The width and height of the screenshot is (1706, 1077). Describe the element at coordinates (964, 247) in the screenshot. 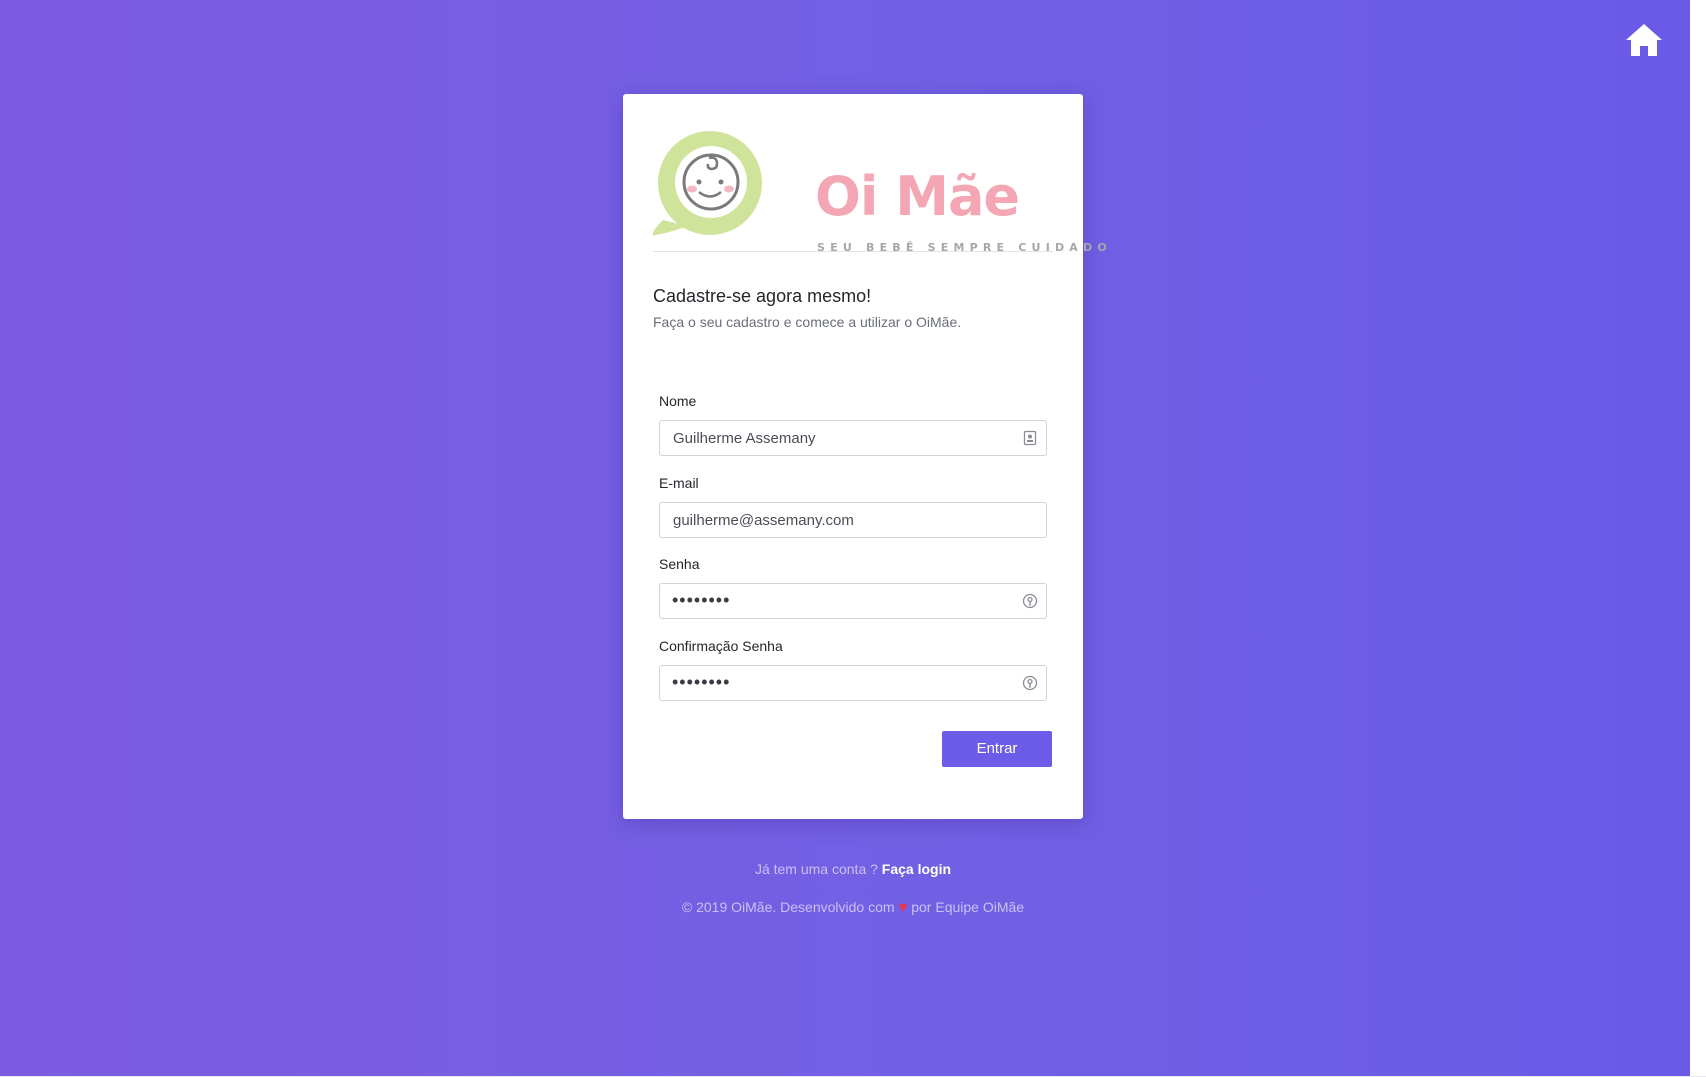

I see `logo-tagline: SEU BEBÊ SEMPRE CUIDADO` at that location.